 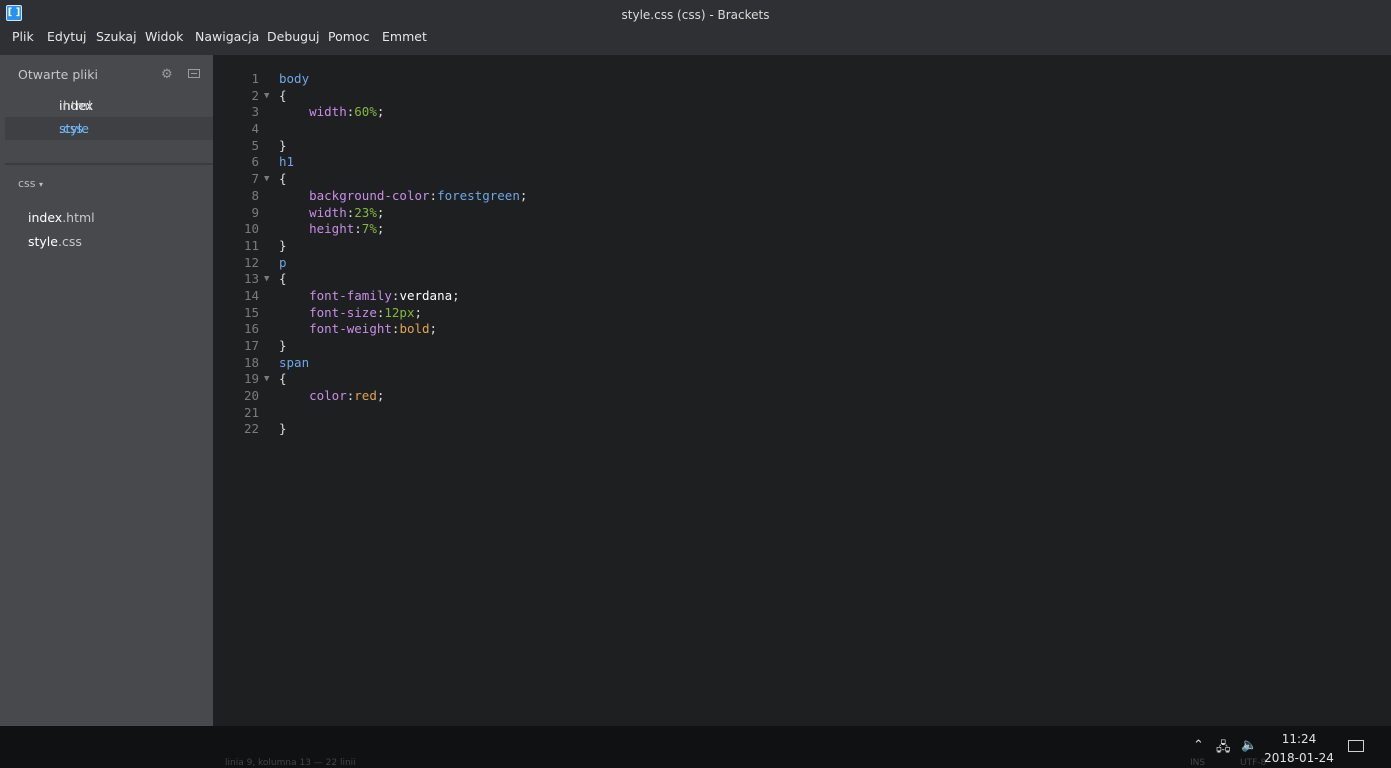 I want to click on title-bar: [ ] style.css (css) - Brackets, so click(x=695, y=15).